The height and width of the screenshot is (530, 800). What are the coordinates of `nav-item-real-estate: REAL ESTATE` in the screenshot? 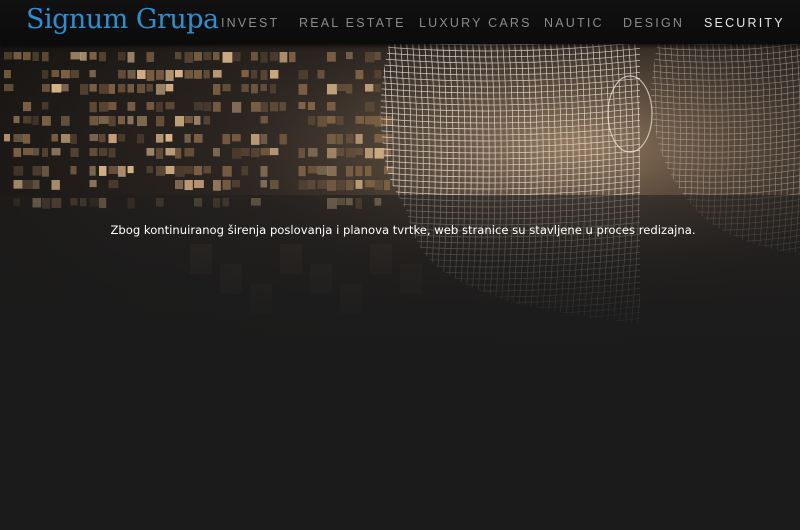 It's located at (352, 23).